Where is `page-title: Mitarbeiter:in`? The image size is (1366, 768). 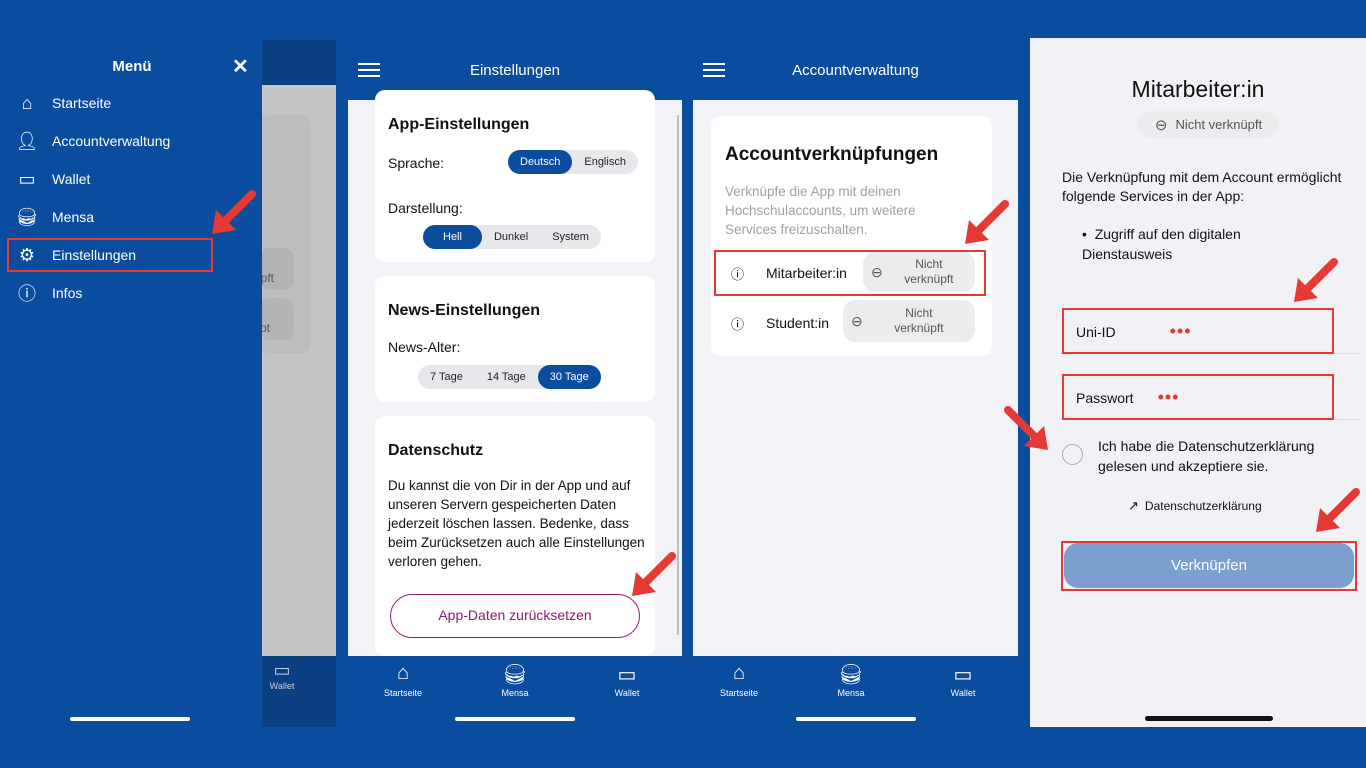
page-title: Mitarbeiter:in is located at coordinates (1198, 89).